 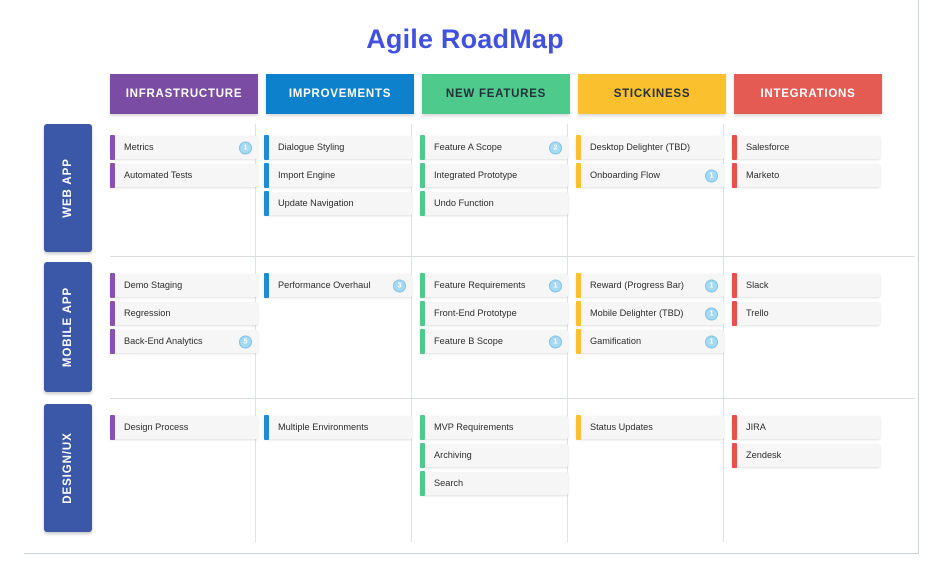 What do you see at coordinates (637, 285) in the screenshot?
I see `card-label: Reward (Progress Bar)` at bounding box center [637, 285].